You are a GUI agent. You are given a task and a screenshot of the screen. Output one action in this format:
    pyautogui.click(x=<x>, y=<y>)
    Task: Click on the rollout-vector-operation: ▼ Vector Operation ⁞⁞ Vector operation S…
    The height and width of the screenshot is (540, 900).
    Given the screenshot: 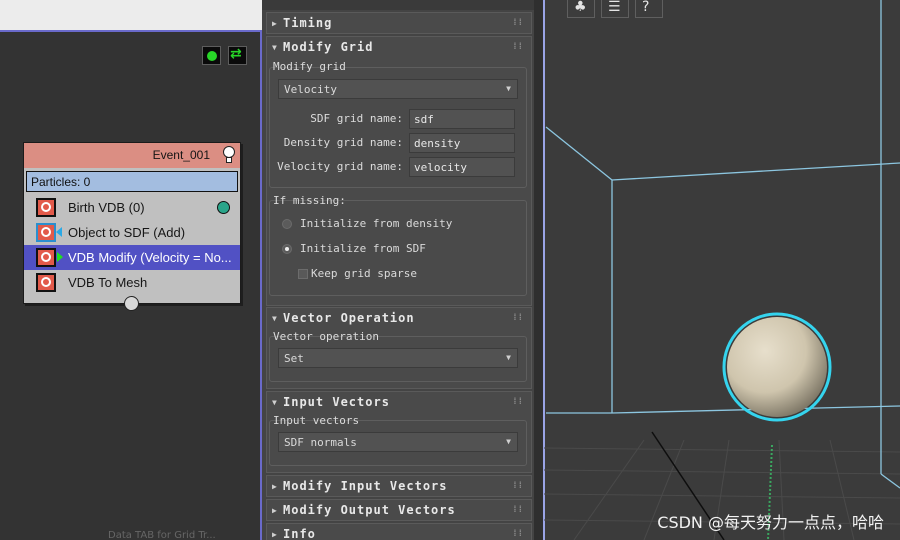 What is the action you would take?
    pyautogui.click(x=399, y=348)
    